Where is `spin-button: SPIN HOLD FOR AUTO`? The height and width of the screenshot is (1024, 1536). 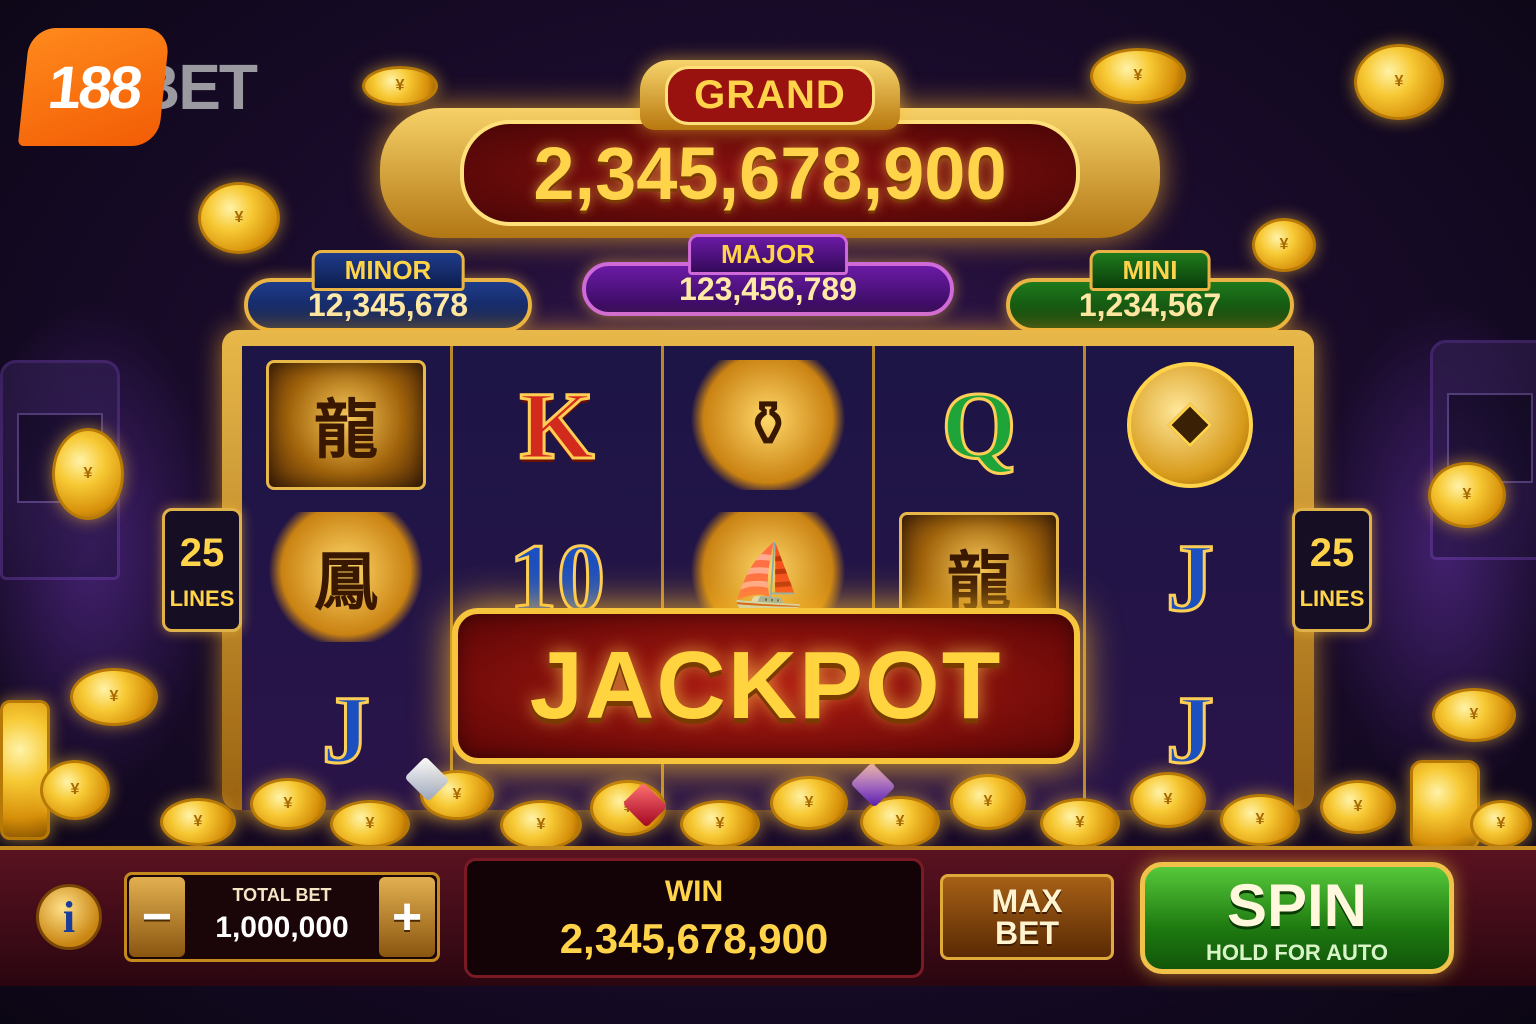 spin-button: SPIN HOLD FOR AUTO is located at coordinates (1297, 918).